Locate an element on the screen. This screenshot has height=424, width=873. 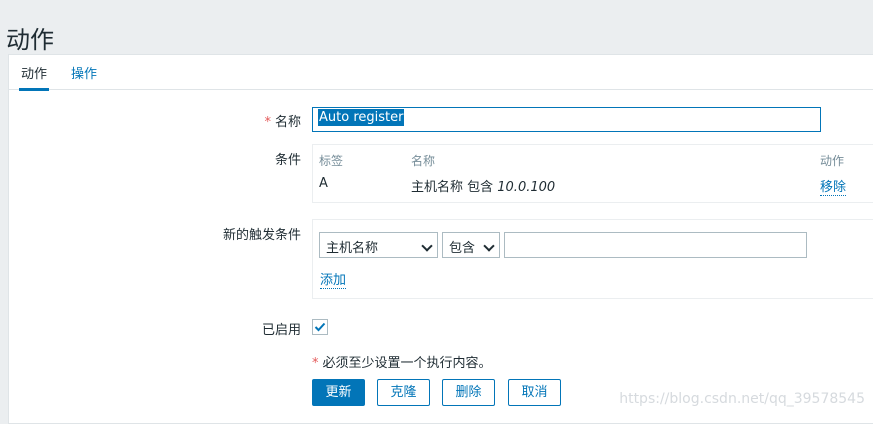
required-note-mark: * is located at coordinates (315, 363).